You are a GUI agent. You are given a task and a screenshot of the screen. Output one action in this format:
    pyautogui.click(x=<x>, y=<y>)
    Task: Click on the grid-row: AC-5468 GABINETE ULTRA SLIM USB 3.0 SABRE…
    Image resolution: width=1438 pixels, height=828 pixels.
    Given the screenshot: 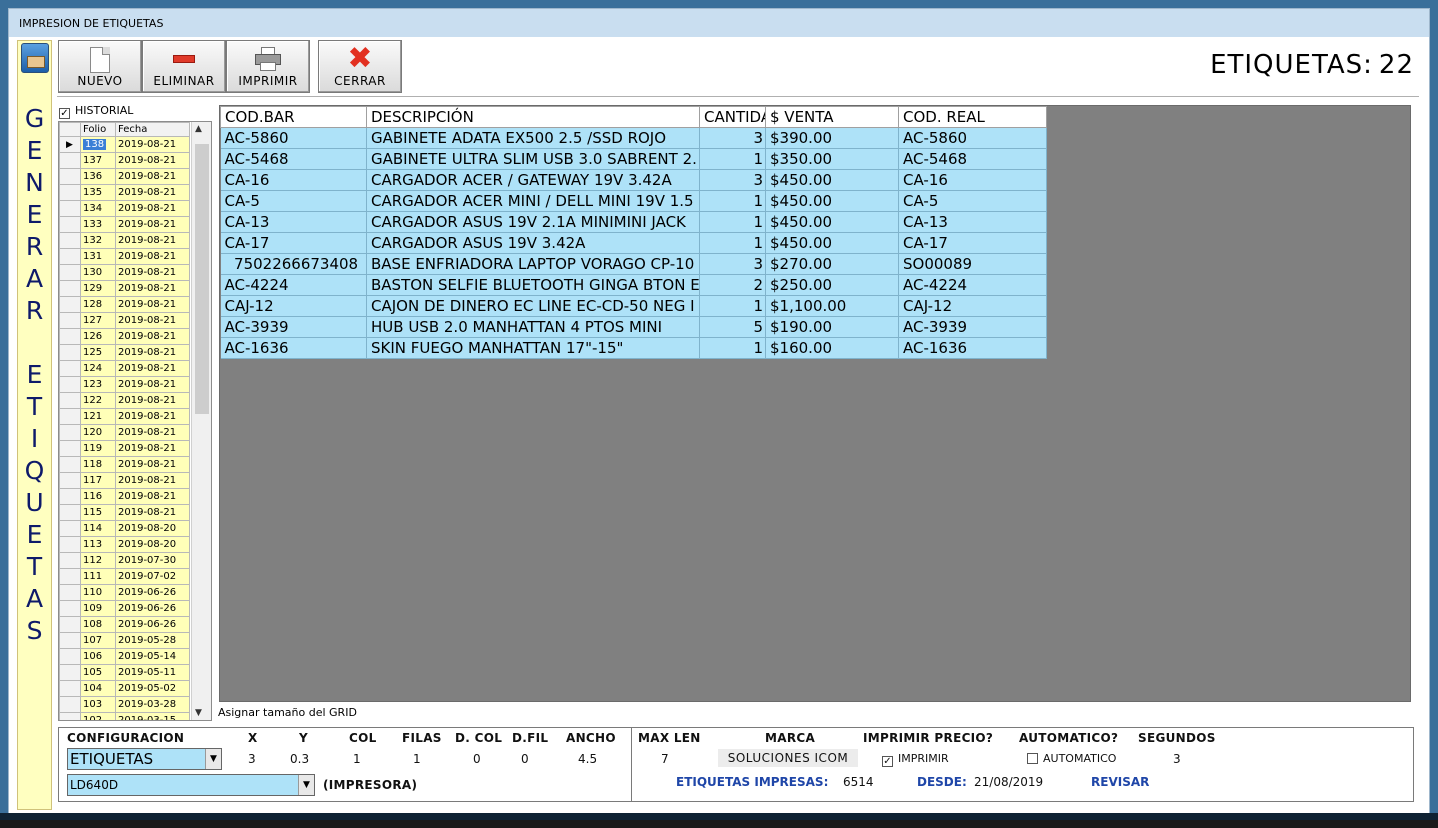 What is the action you would take?
    pyautogui.click(x=633, y=159)
    